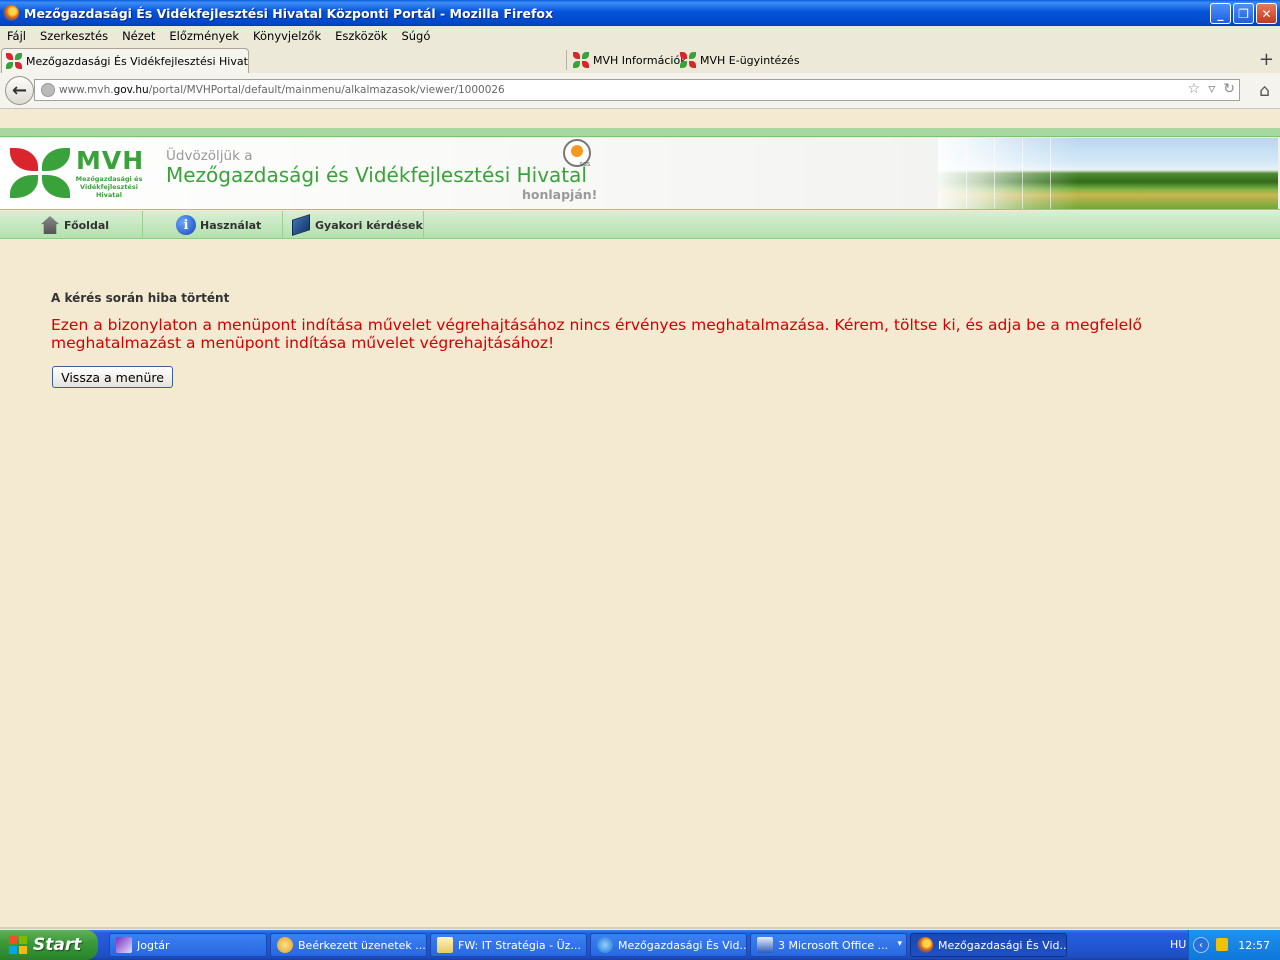  What do you see at coordinates (87, 225) in the screenshot?
I see `nav-item-label: Főoldal` at bounding box center [87, 225].